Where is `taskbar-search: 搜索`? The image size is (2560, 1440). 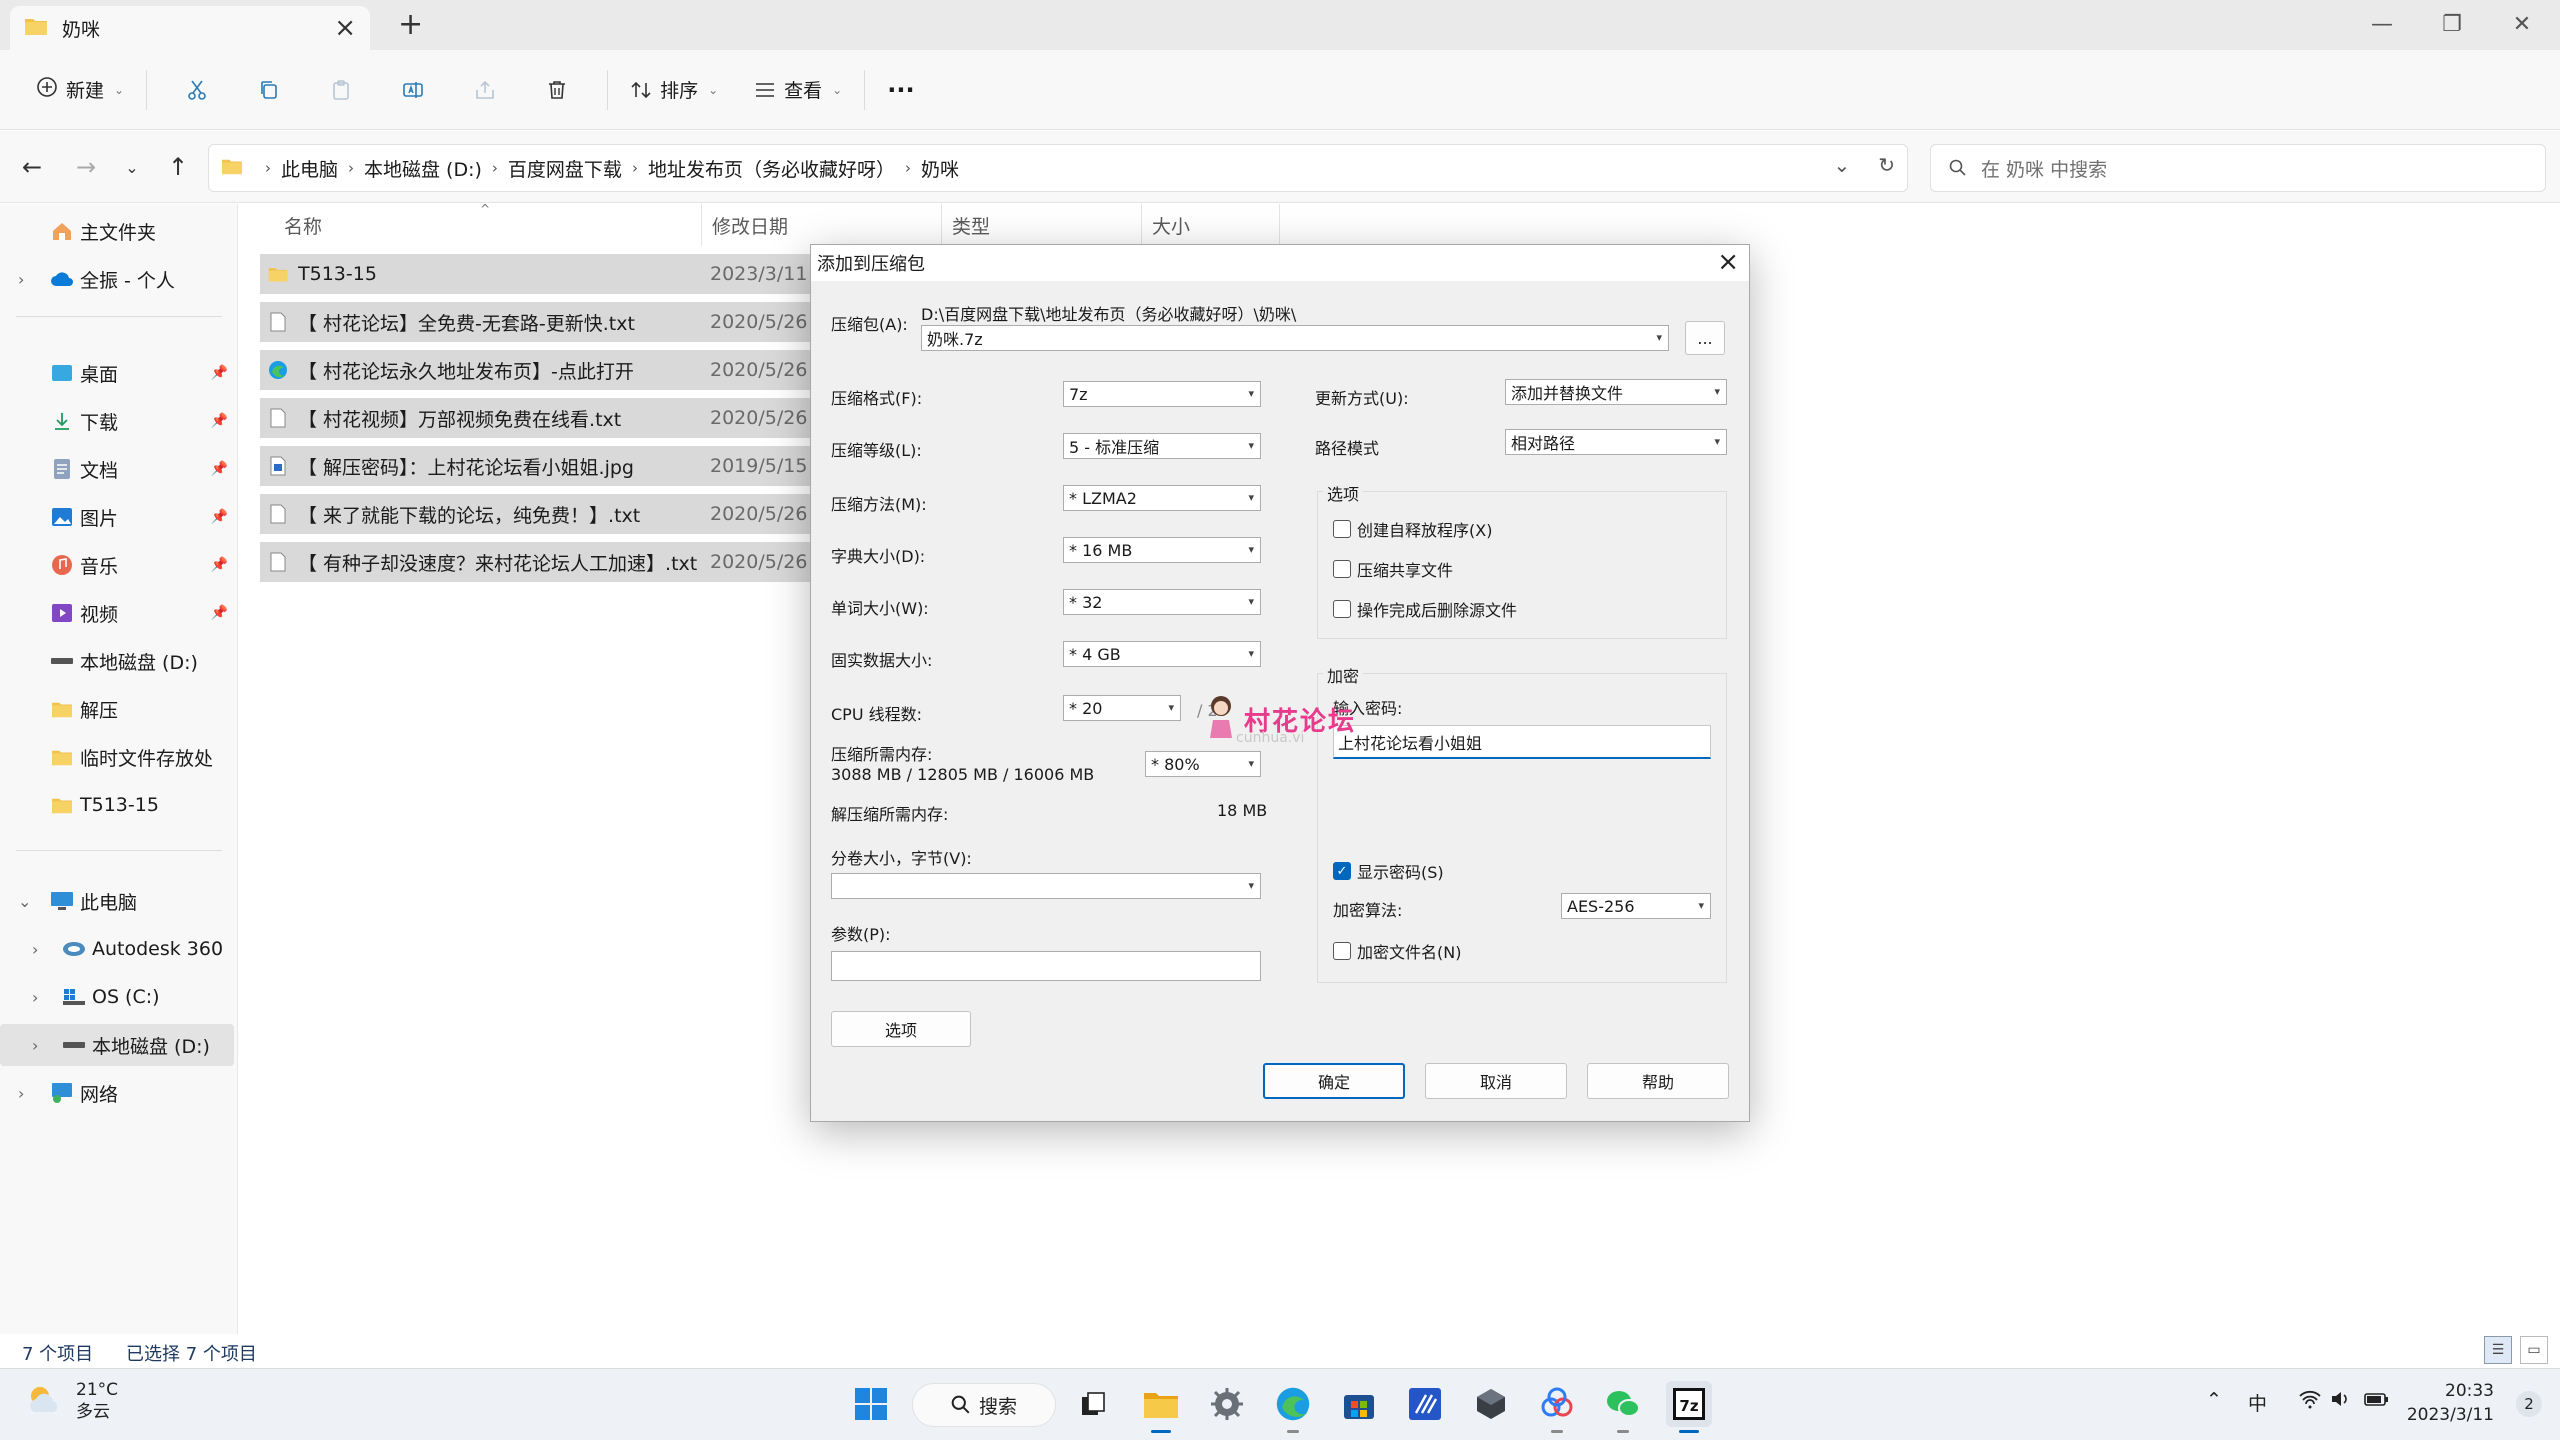
taskbar-search: 搜索 is located at coordinates (984, 1405).